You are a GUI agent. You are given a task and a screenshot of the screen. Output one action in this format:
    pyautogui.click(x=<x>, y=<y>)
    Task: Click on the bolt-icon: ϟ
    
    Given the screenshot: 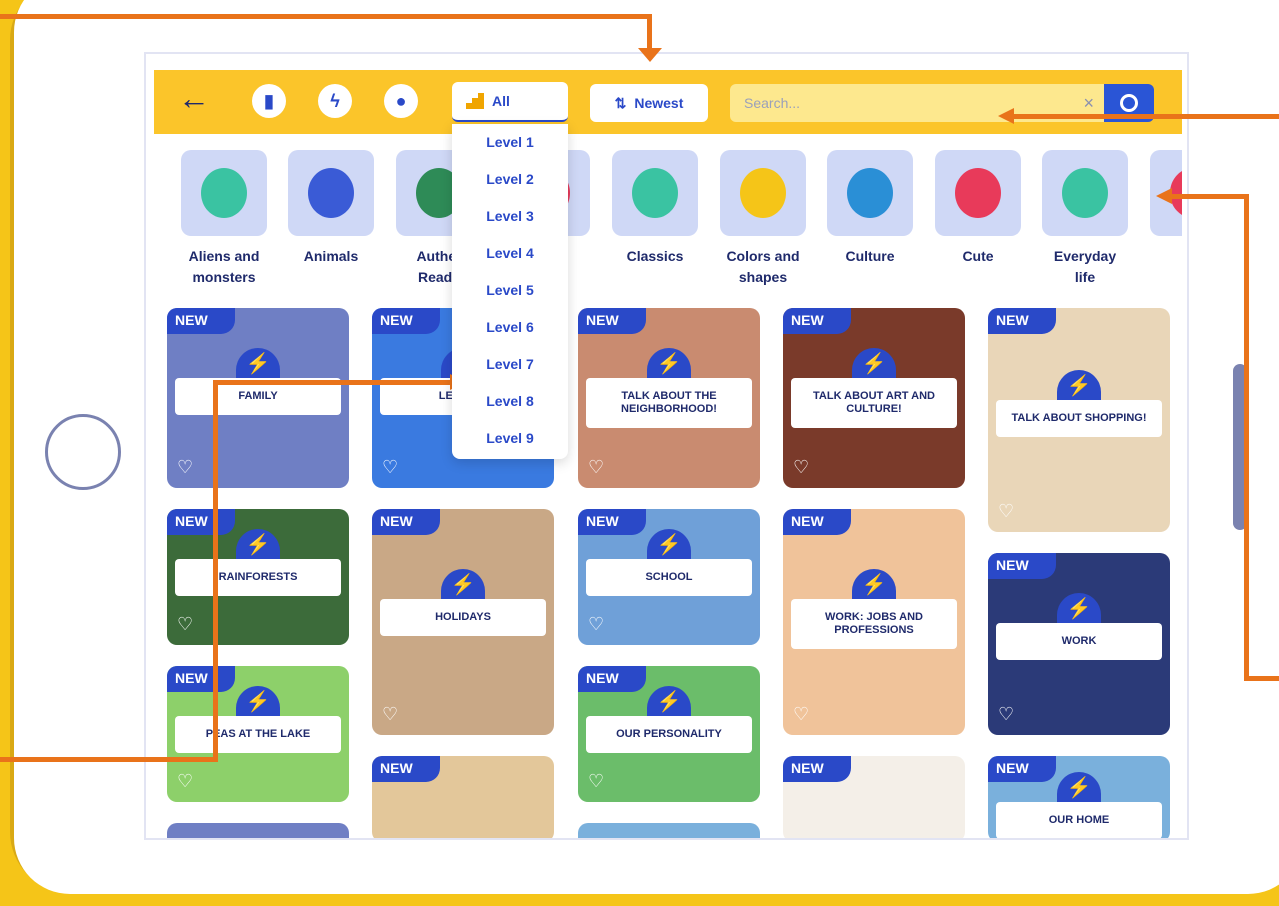 What is the action you would take?
    pyautogui.click(x=335, y=101)
    